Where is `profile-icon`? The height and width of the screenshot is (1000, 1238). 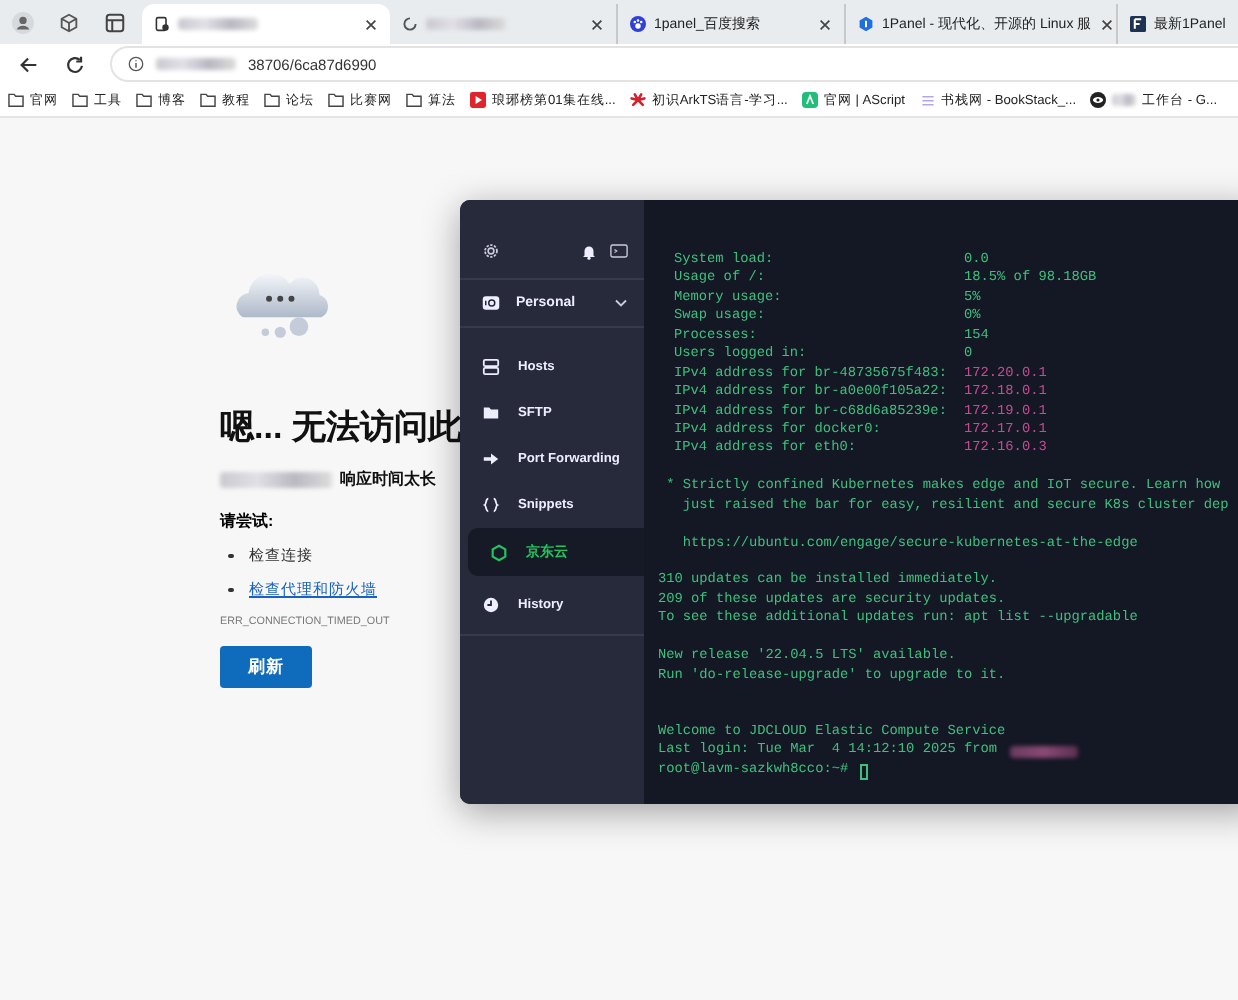
profile-icon is located at coordinates (23, 22).